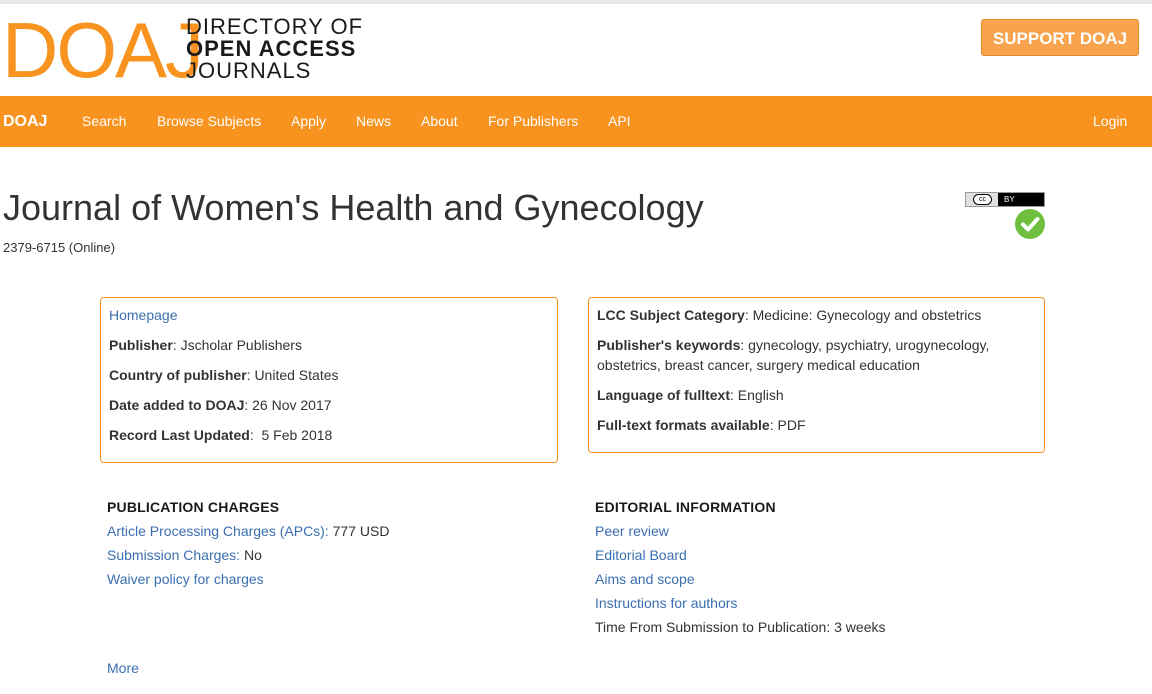 Image resolution: width=1152 pixels, height=694 pixels. I want to click on submission-charges-link: Submission Charges:, so click(173, 555).